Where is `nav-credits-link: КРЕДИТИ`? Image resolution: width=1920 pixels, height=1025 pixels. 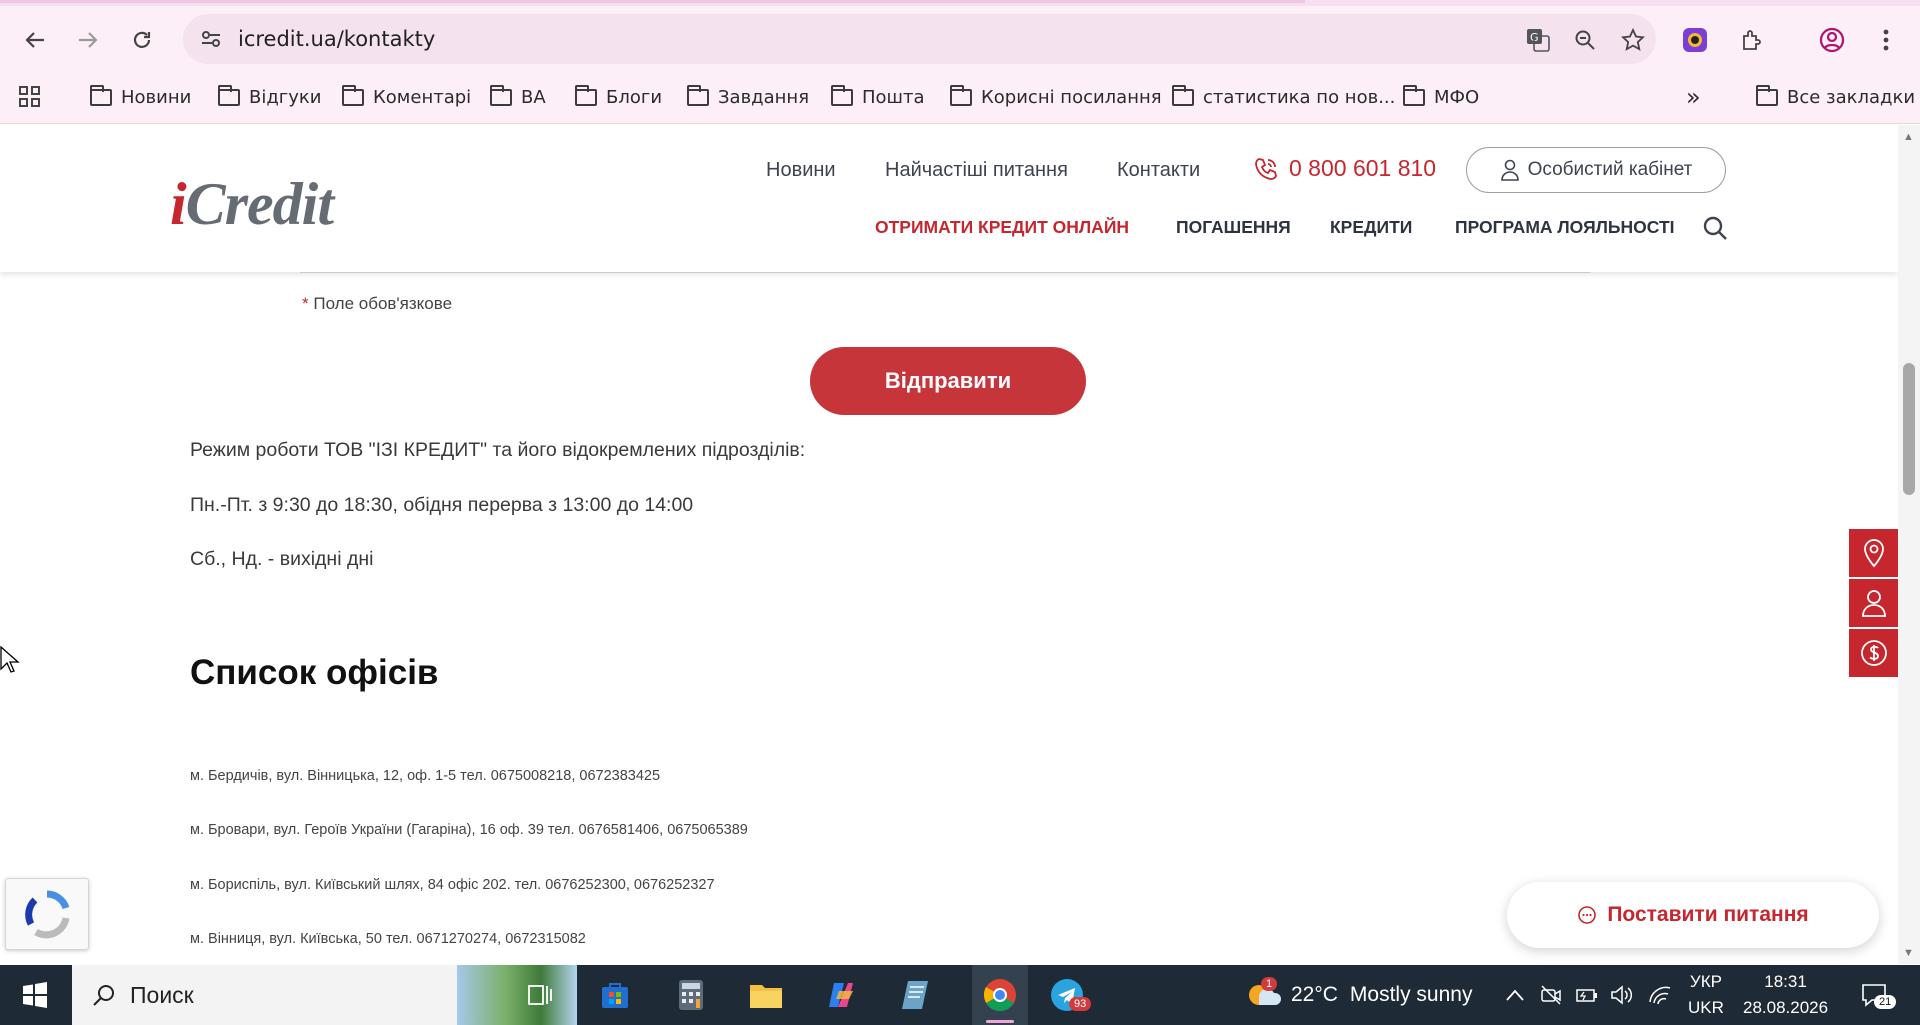
nav-credits-link: КРЕДИТИ is located at coordinates (1371, 227).